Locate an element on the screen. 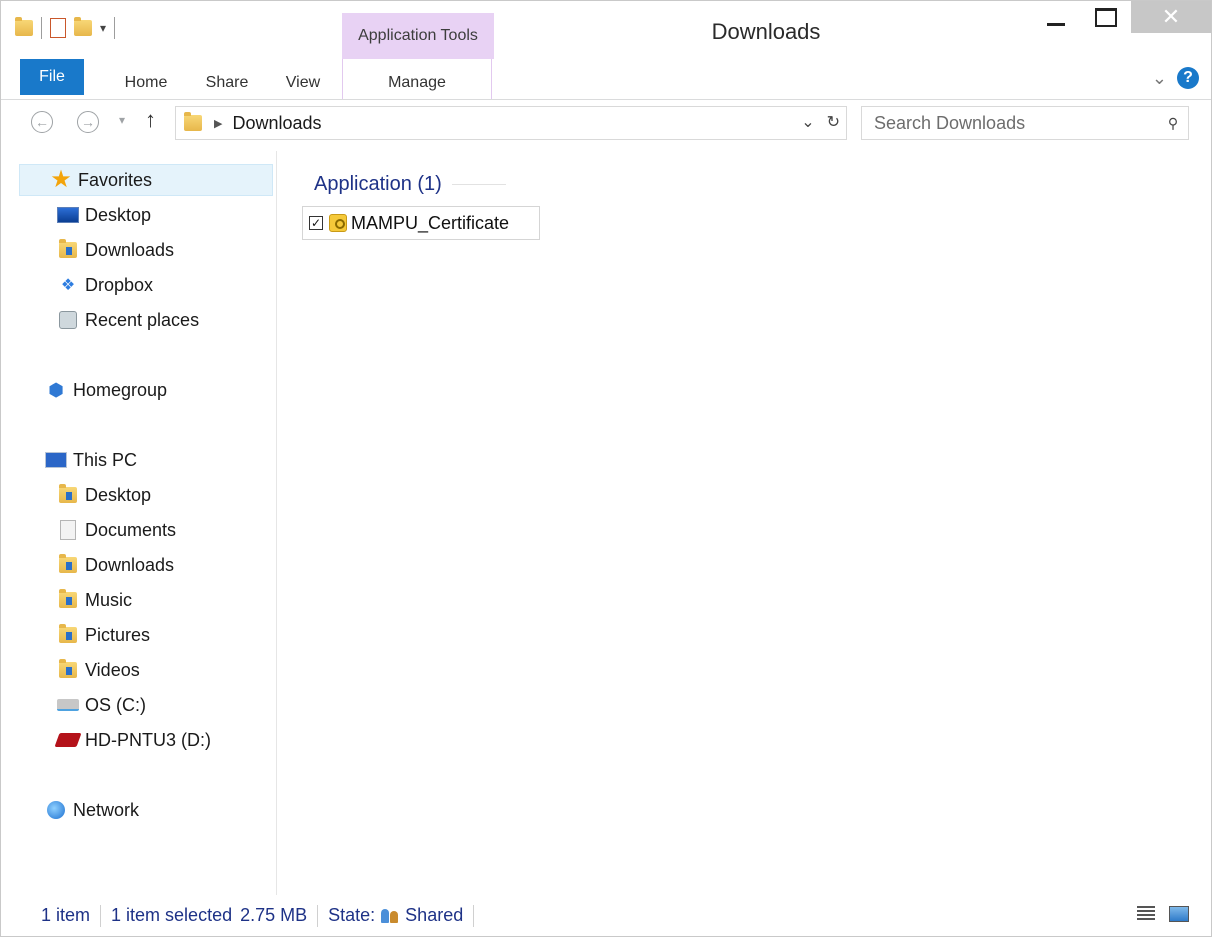 The width and height of the screenshot is (1212, 937). details-view-icon is located at coordinates (1146, 914).